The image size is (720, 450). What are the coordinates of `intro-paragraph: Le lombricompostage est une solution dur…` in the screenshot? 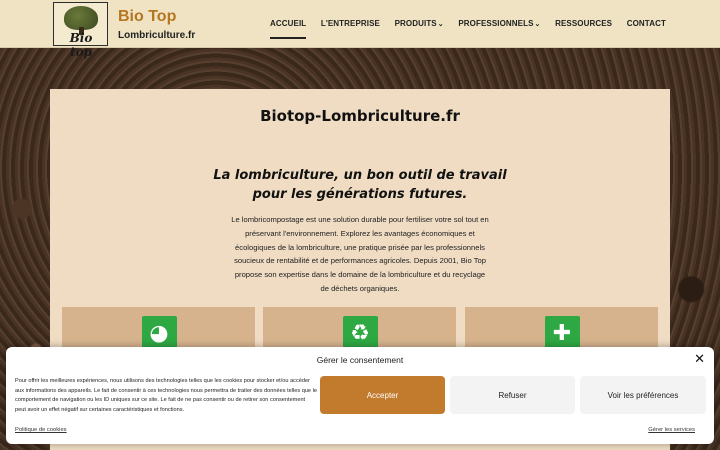 It's located at (360, 254).